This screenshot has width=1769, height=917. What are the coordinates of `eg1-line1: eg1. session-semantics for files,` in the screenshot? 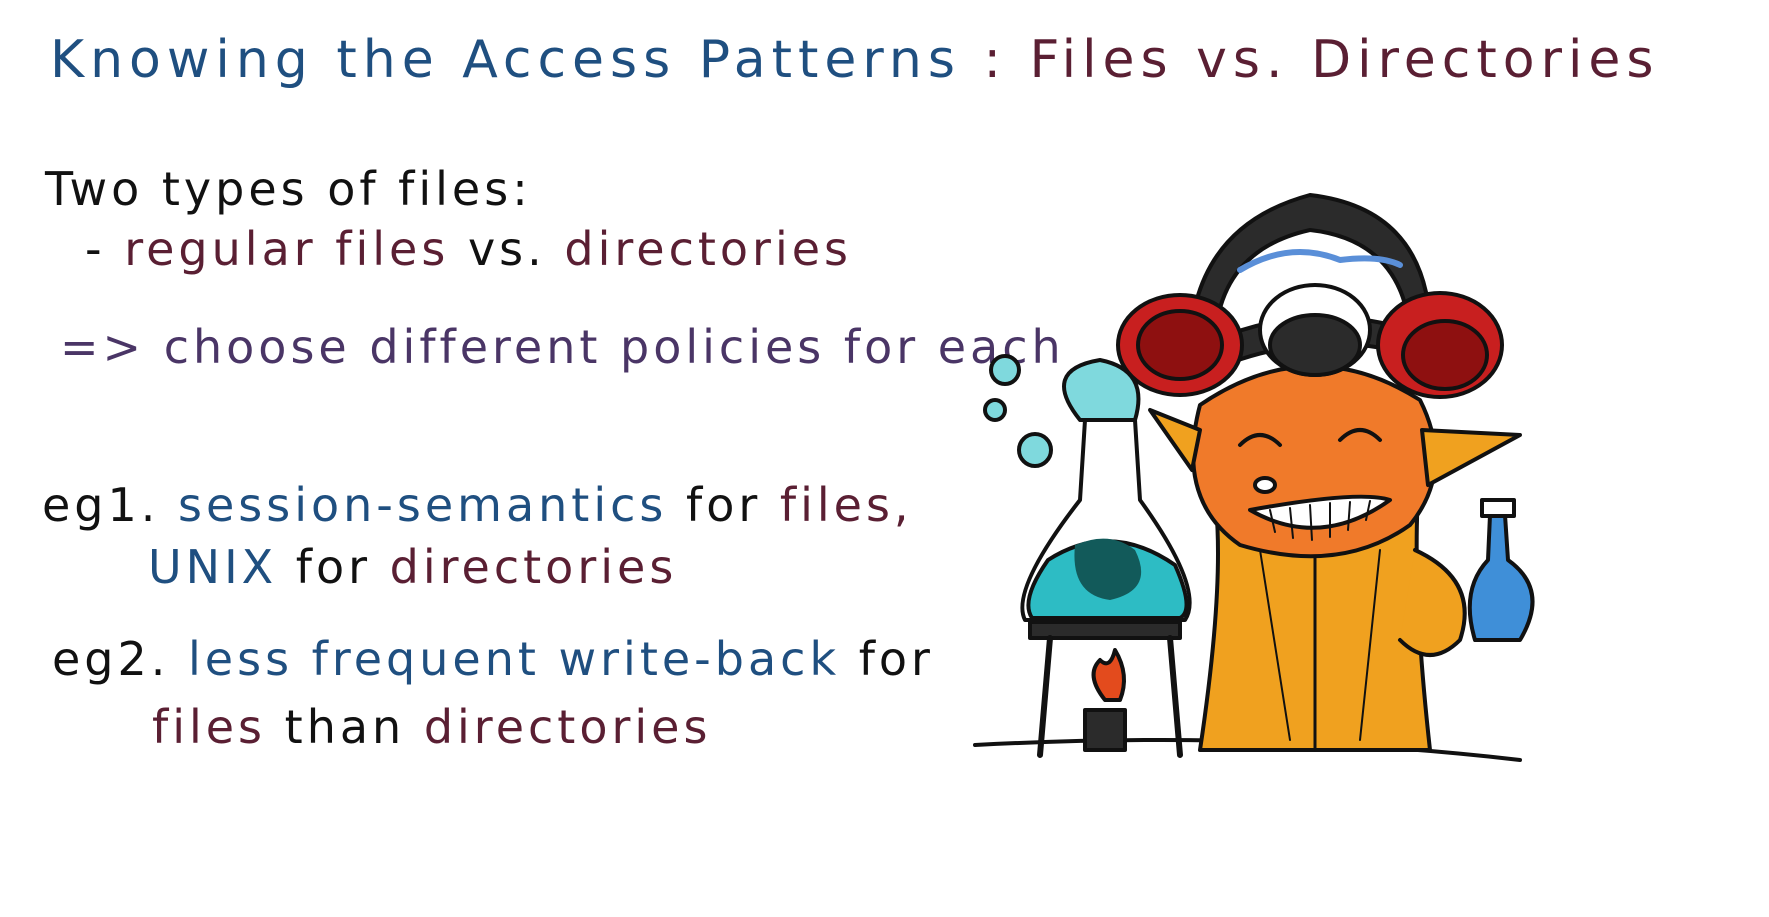 It's located at (477, 505).